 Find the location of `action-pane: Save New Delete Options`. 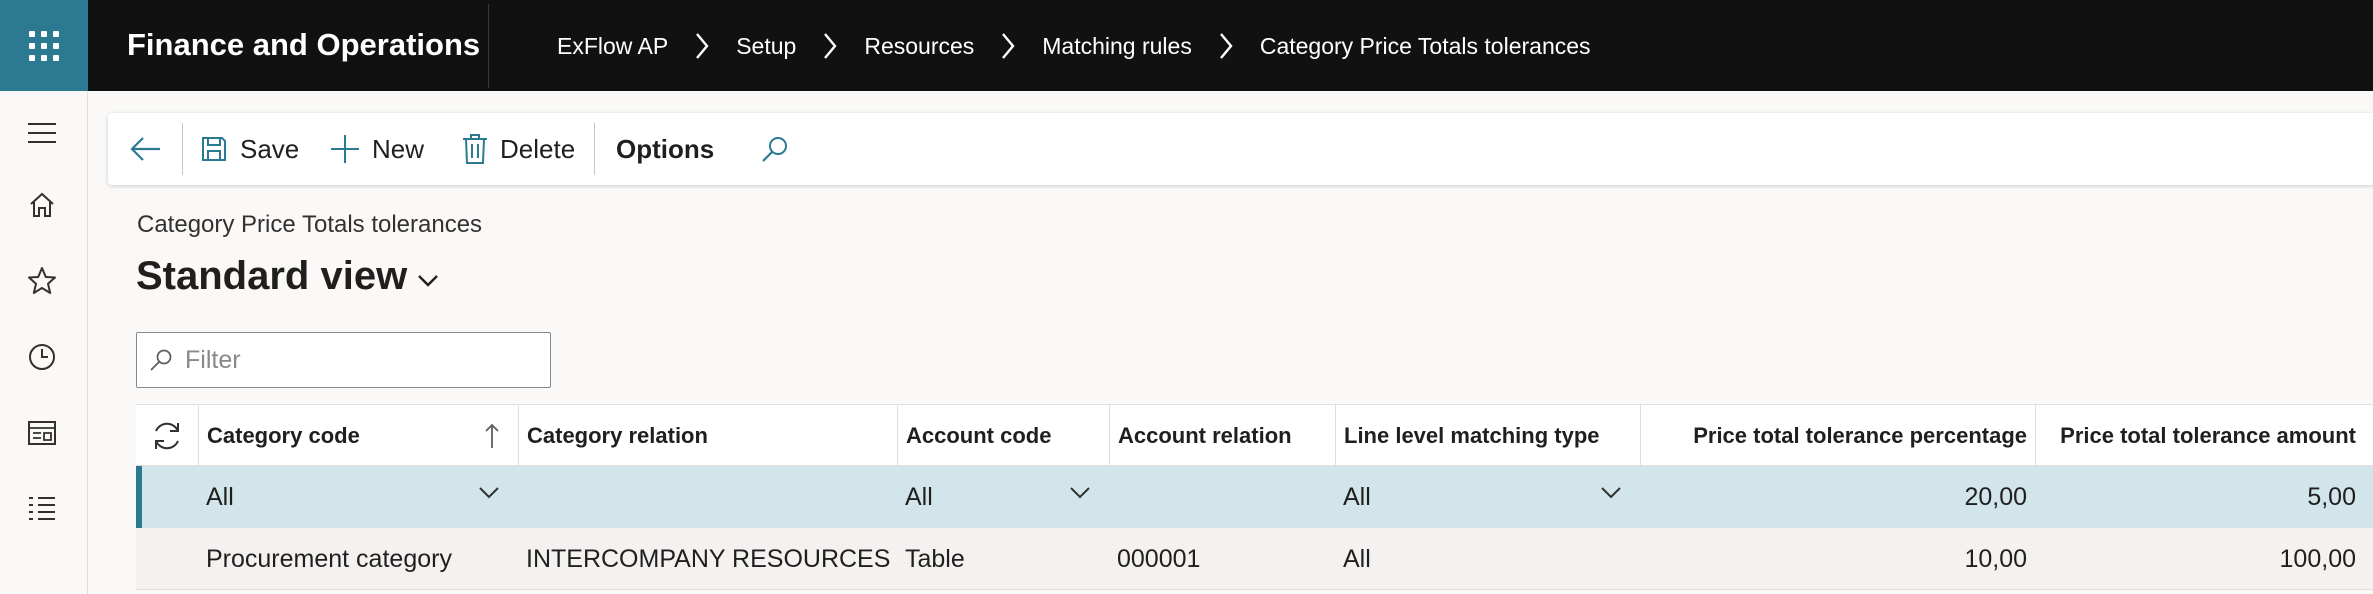

action-pane: Save New Delete Options is located at coordinates (1240, 149).